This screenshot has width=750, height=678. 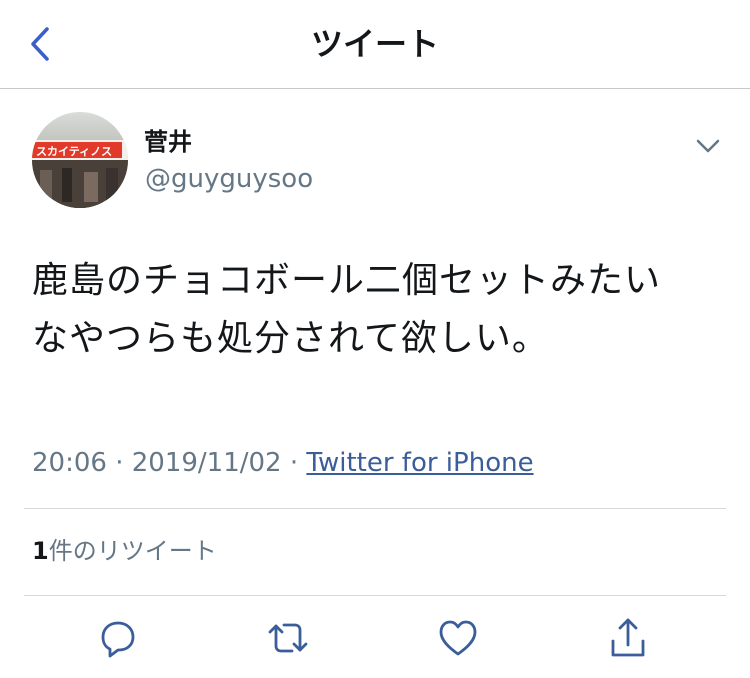 I want to click on chevron-down-icon, so click(x=708, y=146).